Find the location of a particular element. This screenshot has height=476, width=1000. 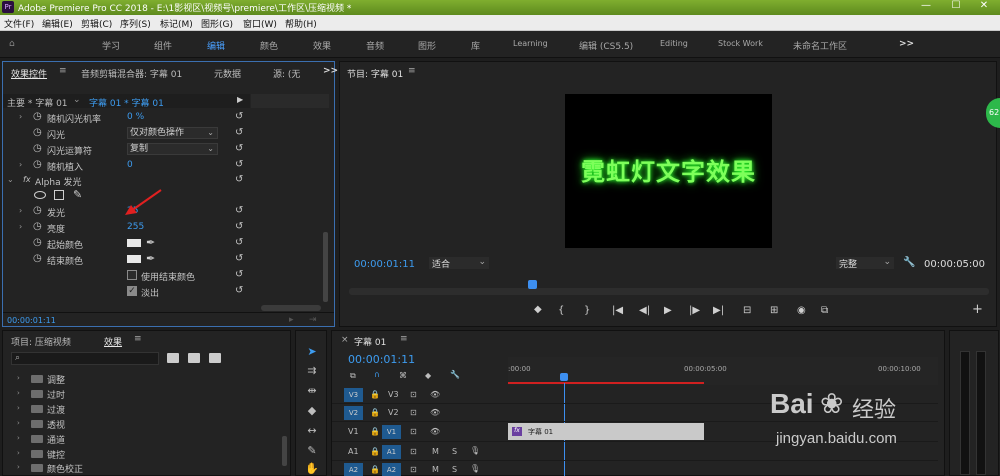

end-color-swatch is located at coordinates (134, 259).